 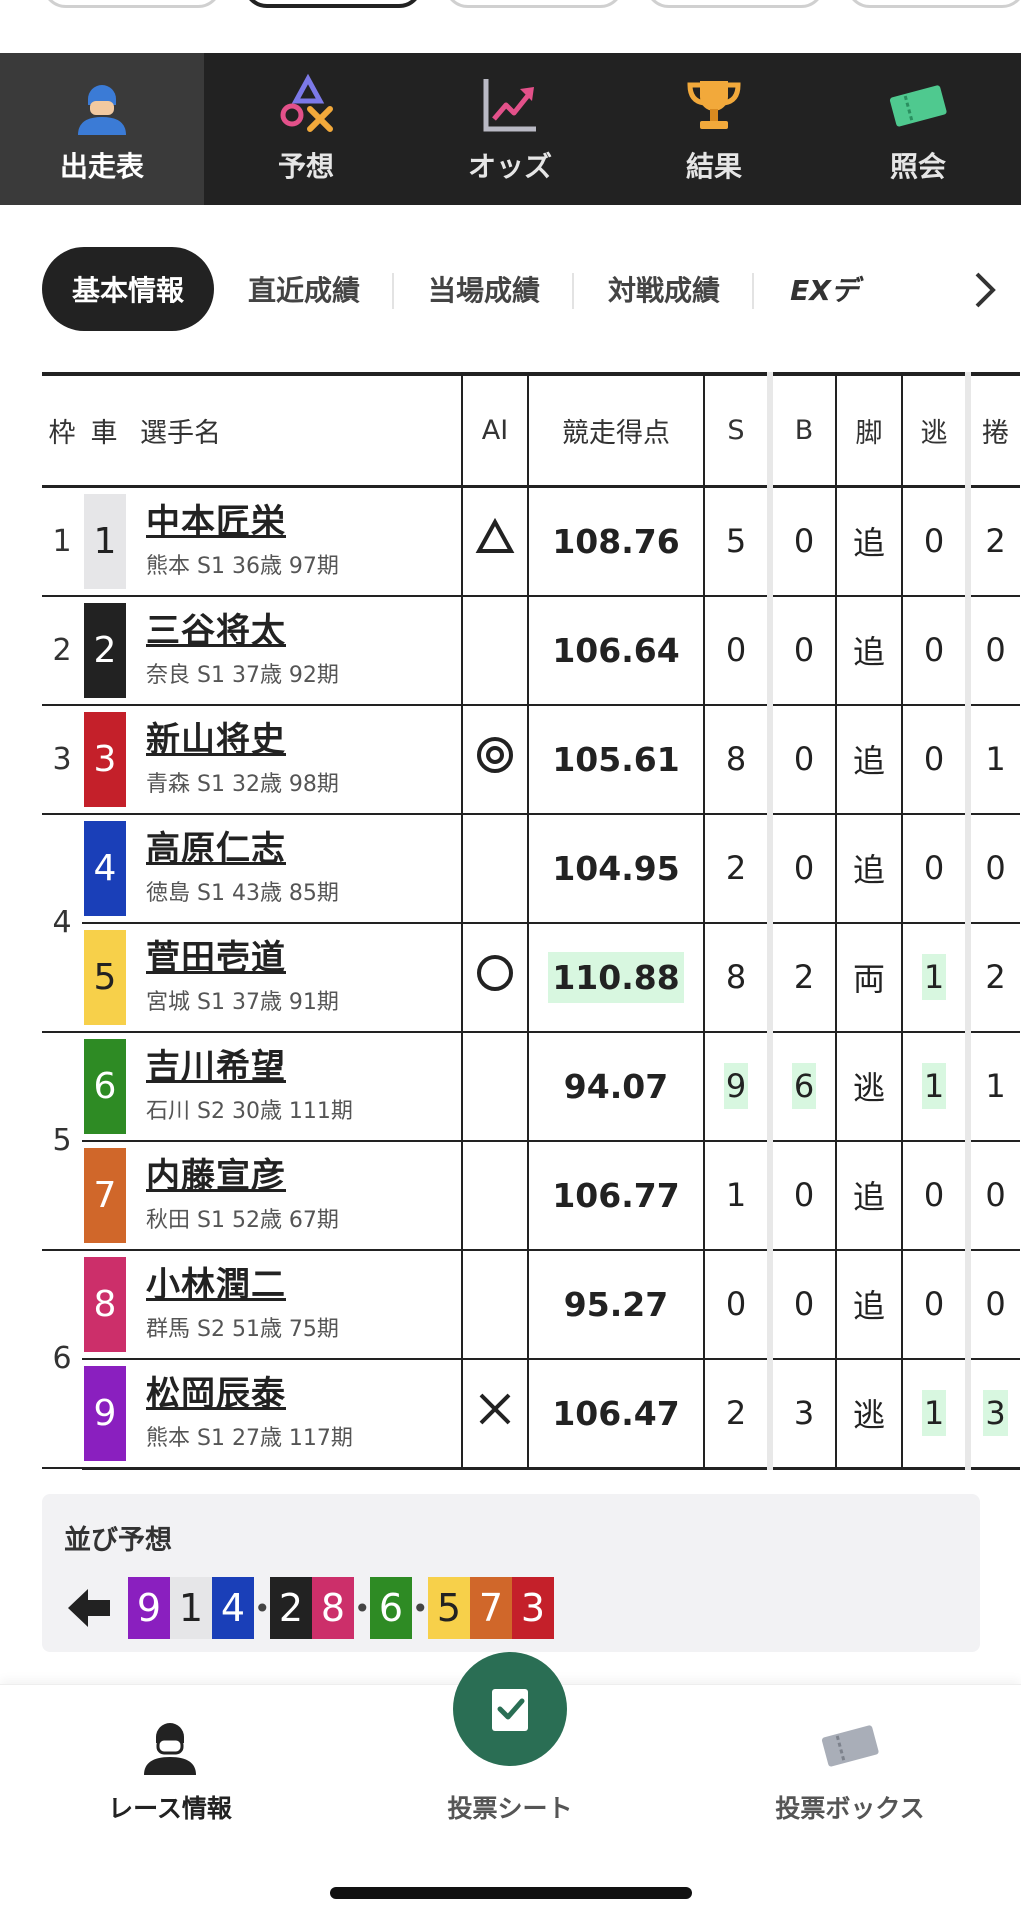 I want to click on rider-name-link: 高原仁志, so click(x=303, y=849).